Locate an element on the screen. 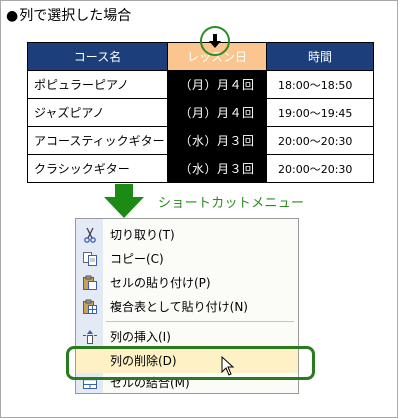 This screenshot has height=420, width=400. table-row: クラシックギター （水）月３回 20:00～20:30 is located at coordinates (200, 168).